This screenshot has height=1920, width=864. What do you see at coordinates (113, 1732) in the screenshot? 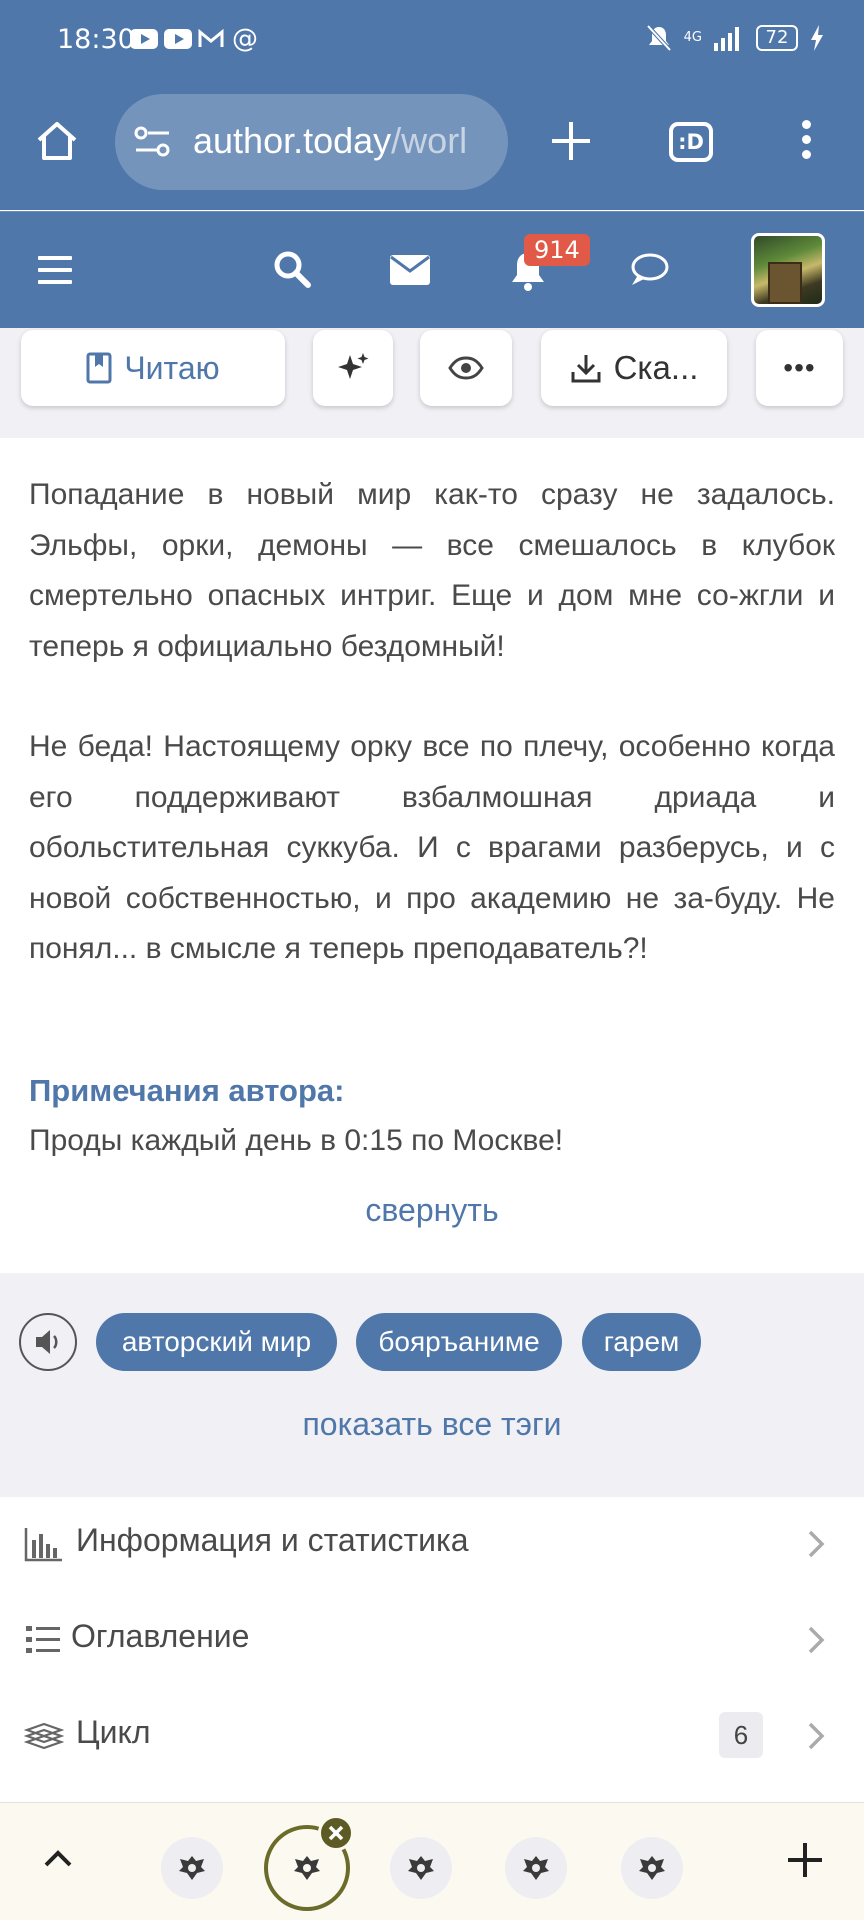
I see `menu-item-label: Цикл` at bounding box center [113, 1732].